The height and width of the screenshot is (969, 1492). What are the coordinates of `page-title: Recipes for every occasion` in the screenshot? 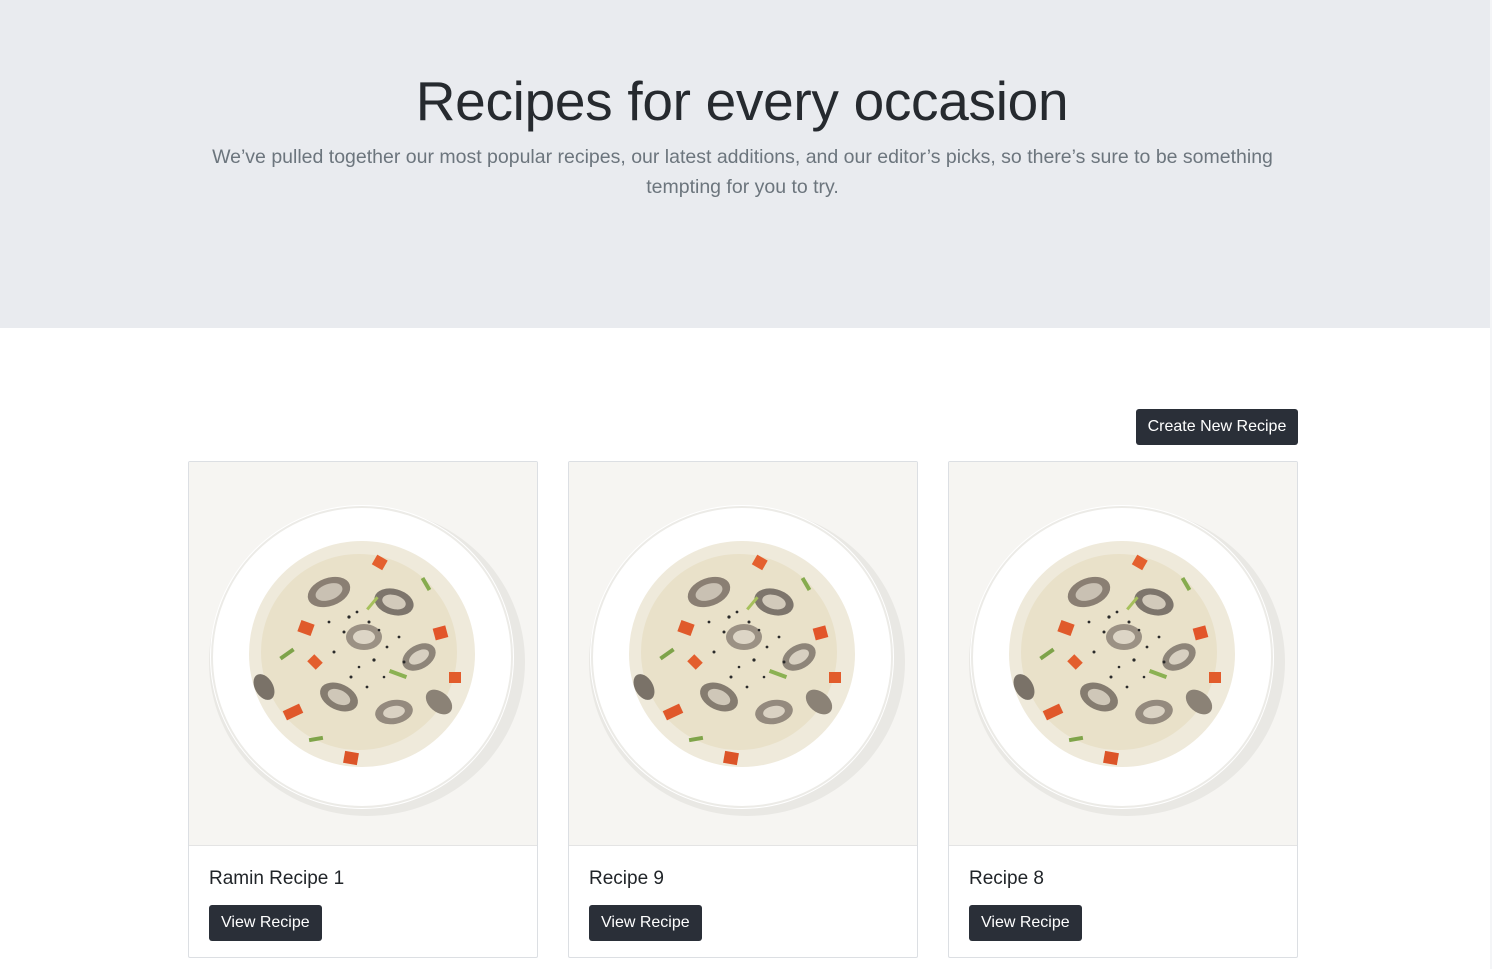 It's located at (742, 101).